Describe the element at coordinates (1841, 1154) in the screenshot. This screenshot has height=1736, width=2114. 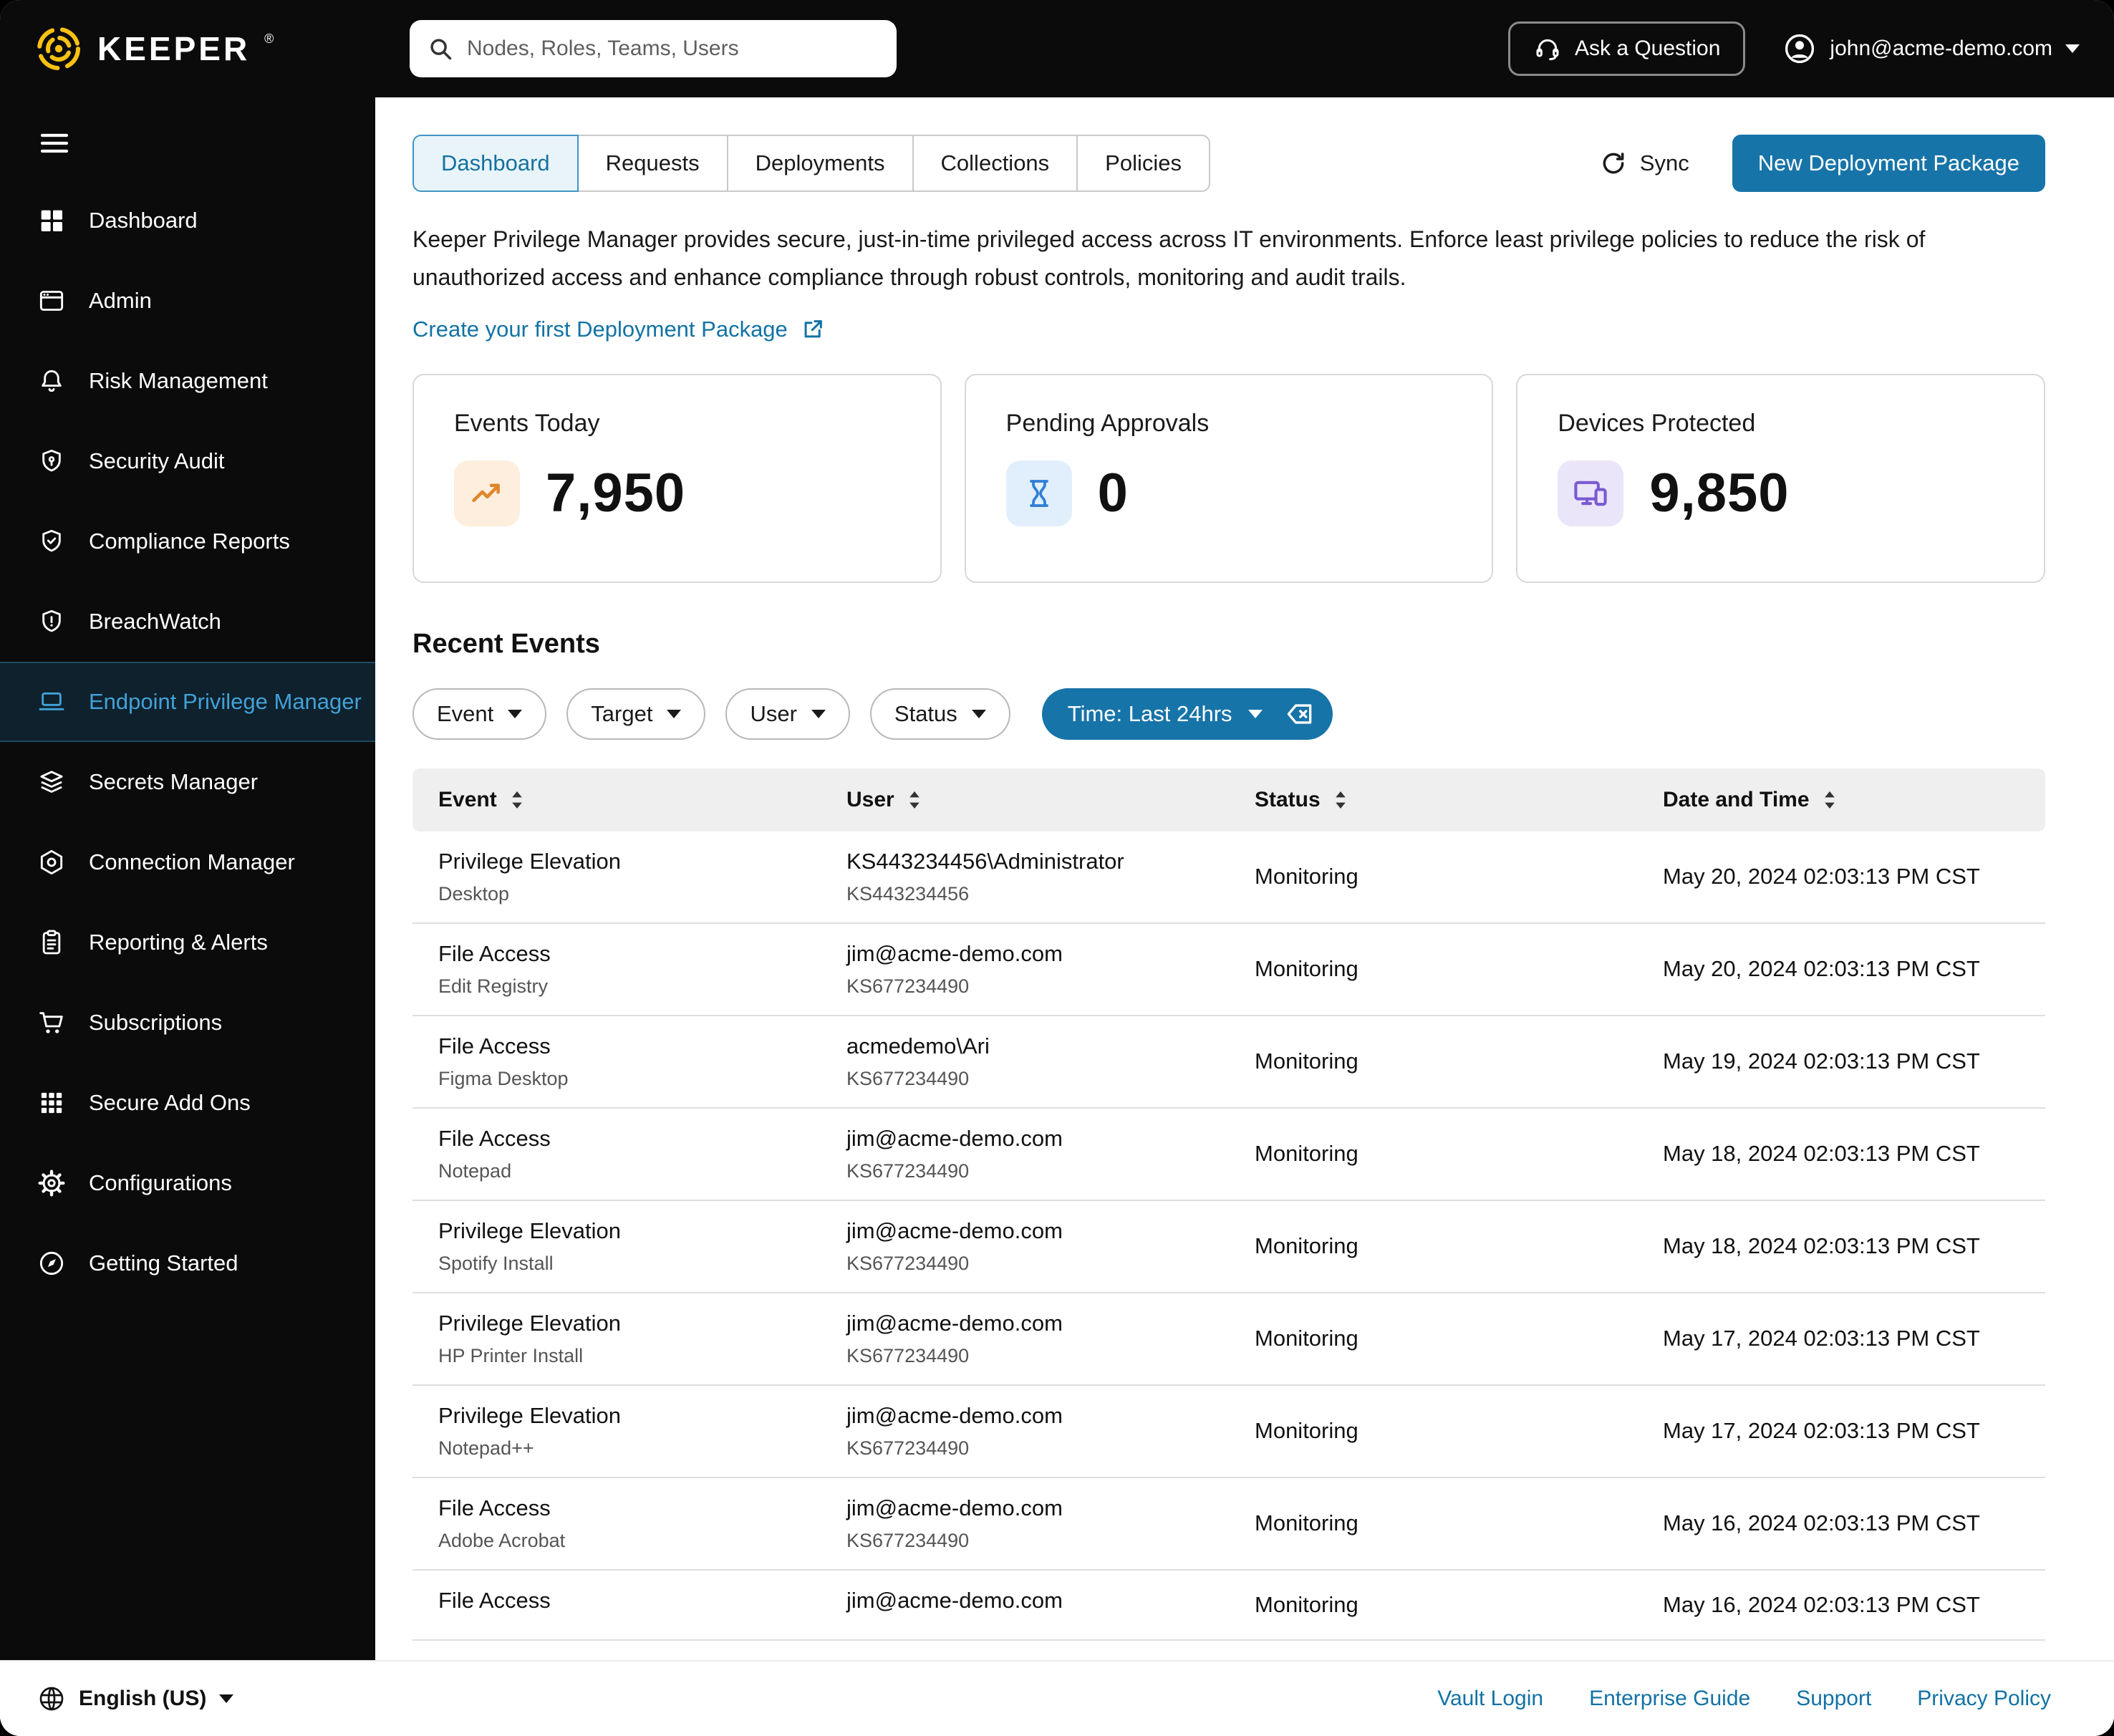
I see `date-cell: May 18, 2024 02:03:13 PM CST` at that location.